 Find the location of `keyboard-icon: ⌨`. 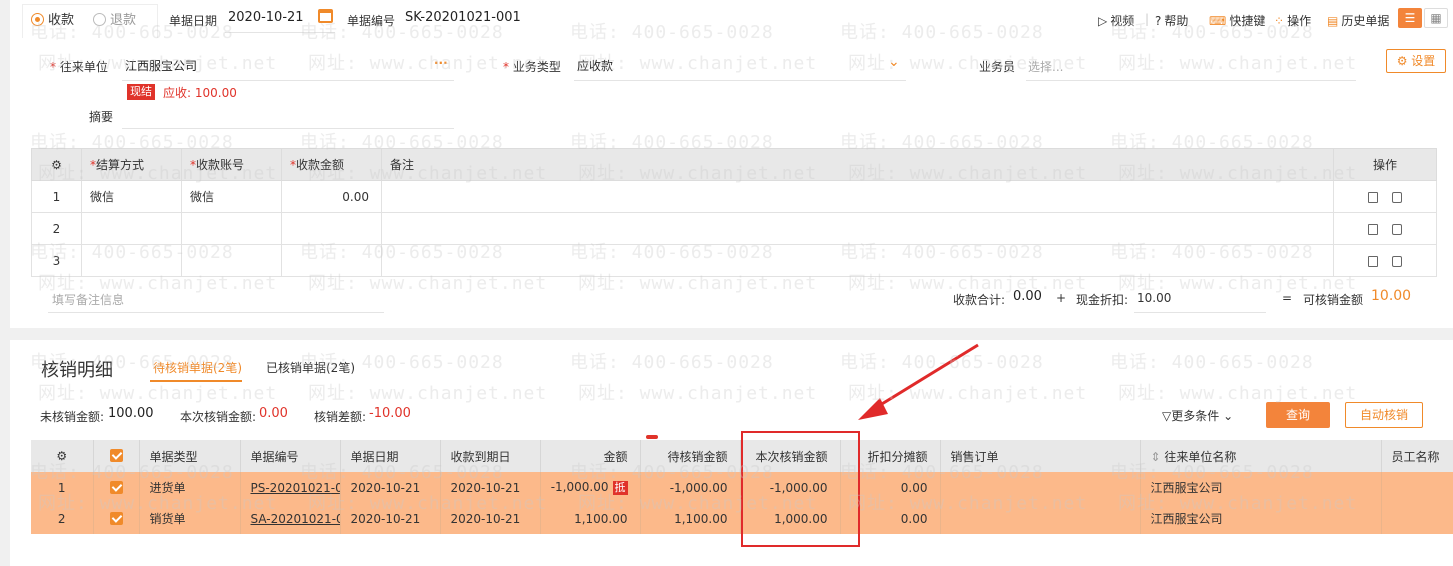

keyboard-icon: ⌨ is located at coordinates (1218, 21).